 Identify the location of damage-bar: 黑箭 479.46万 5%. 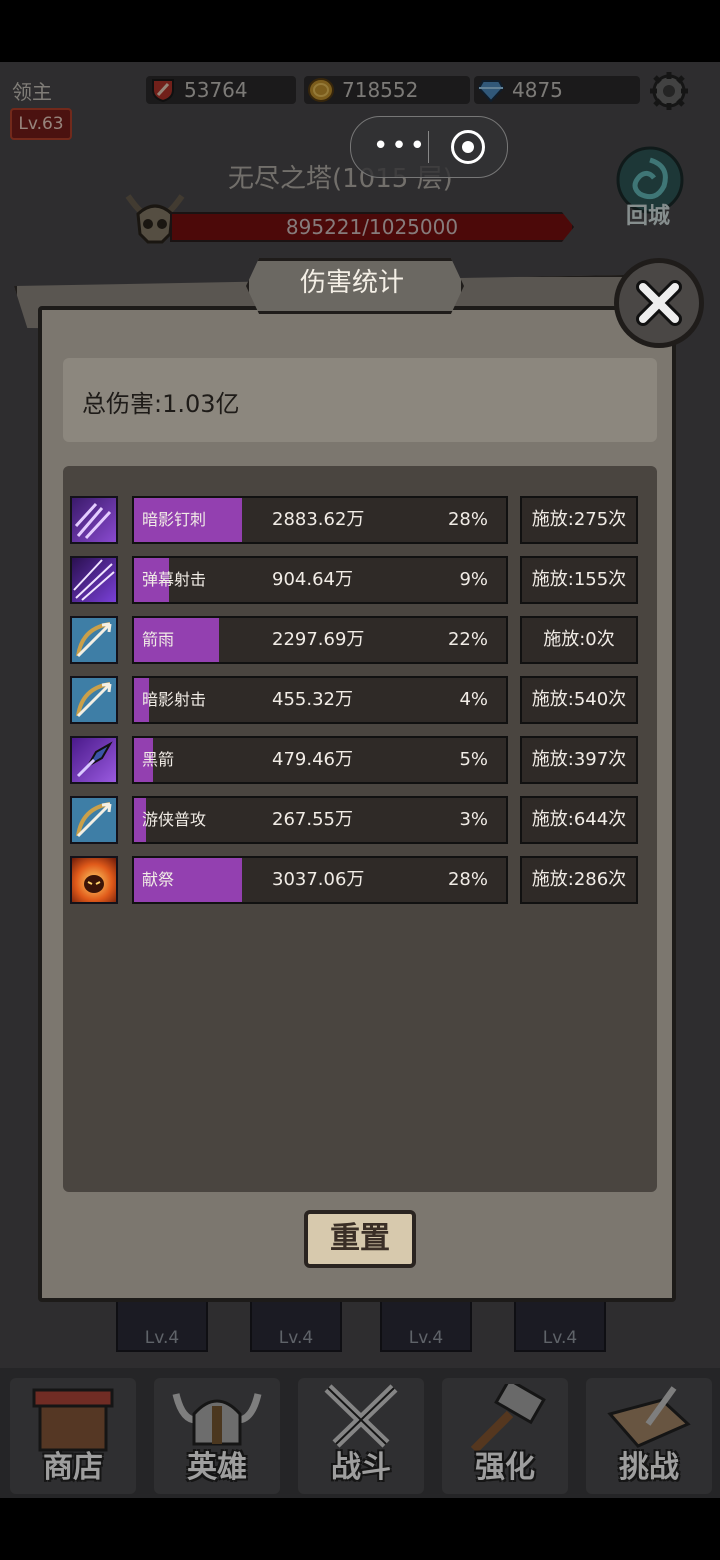
(320, 760).